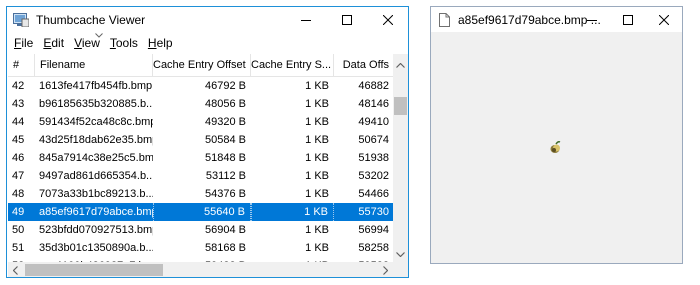 Image resolution: width=700 pixels, height=285 pixels. I want to click on thumbnail-image, so click(555, 147).